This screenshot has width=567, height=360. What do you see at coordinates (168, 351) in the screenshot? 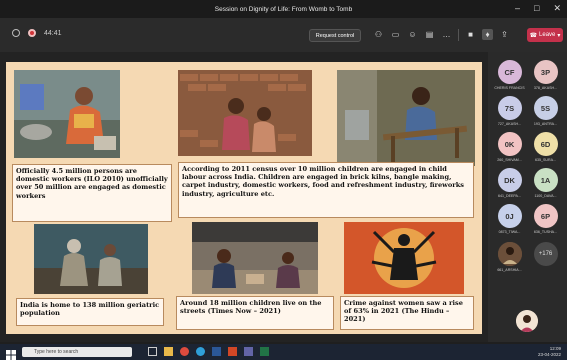
I see `file-explorer-icon` at bounding box center [168, 351].